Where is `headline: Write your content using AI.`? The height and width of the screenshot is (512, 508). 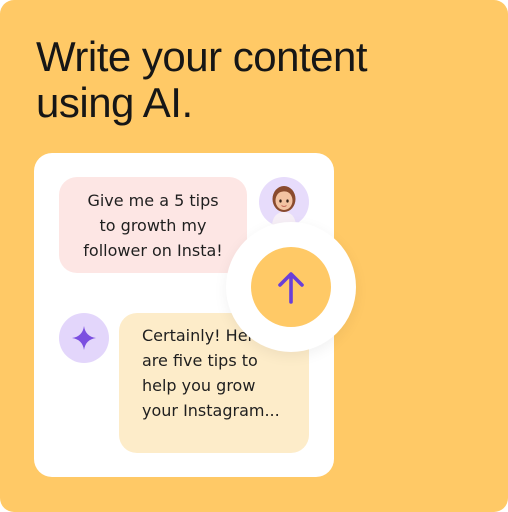 headline: Write your content using AI. is located at coordinates (202, 79).